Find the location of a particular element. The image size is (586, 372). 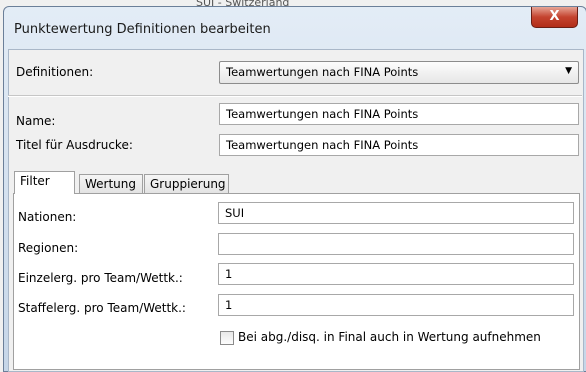

tab-wertung: Wertung is located at coordinates (111, 184).